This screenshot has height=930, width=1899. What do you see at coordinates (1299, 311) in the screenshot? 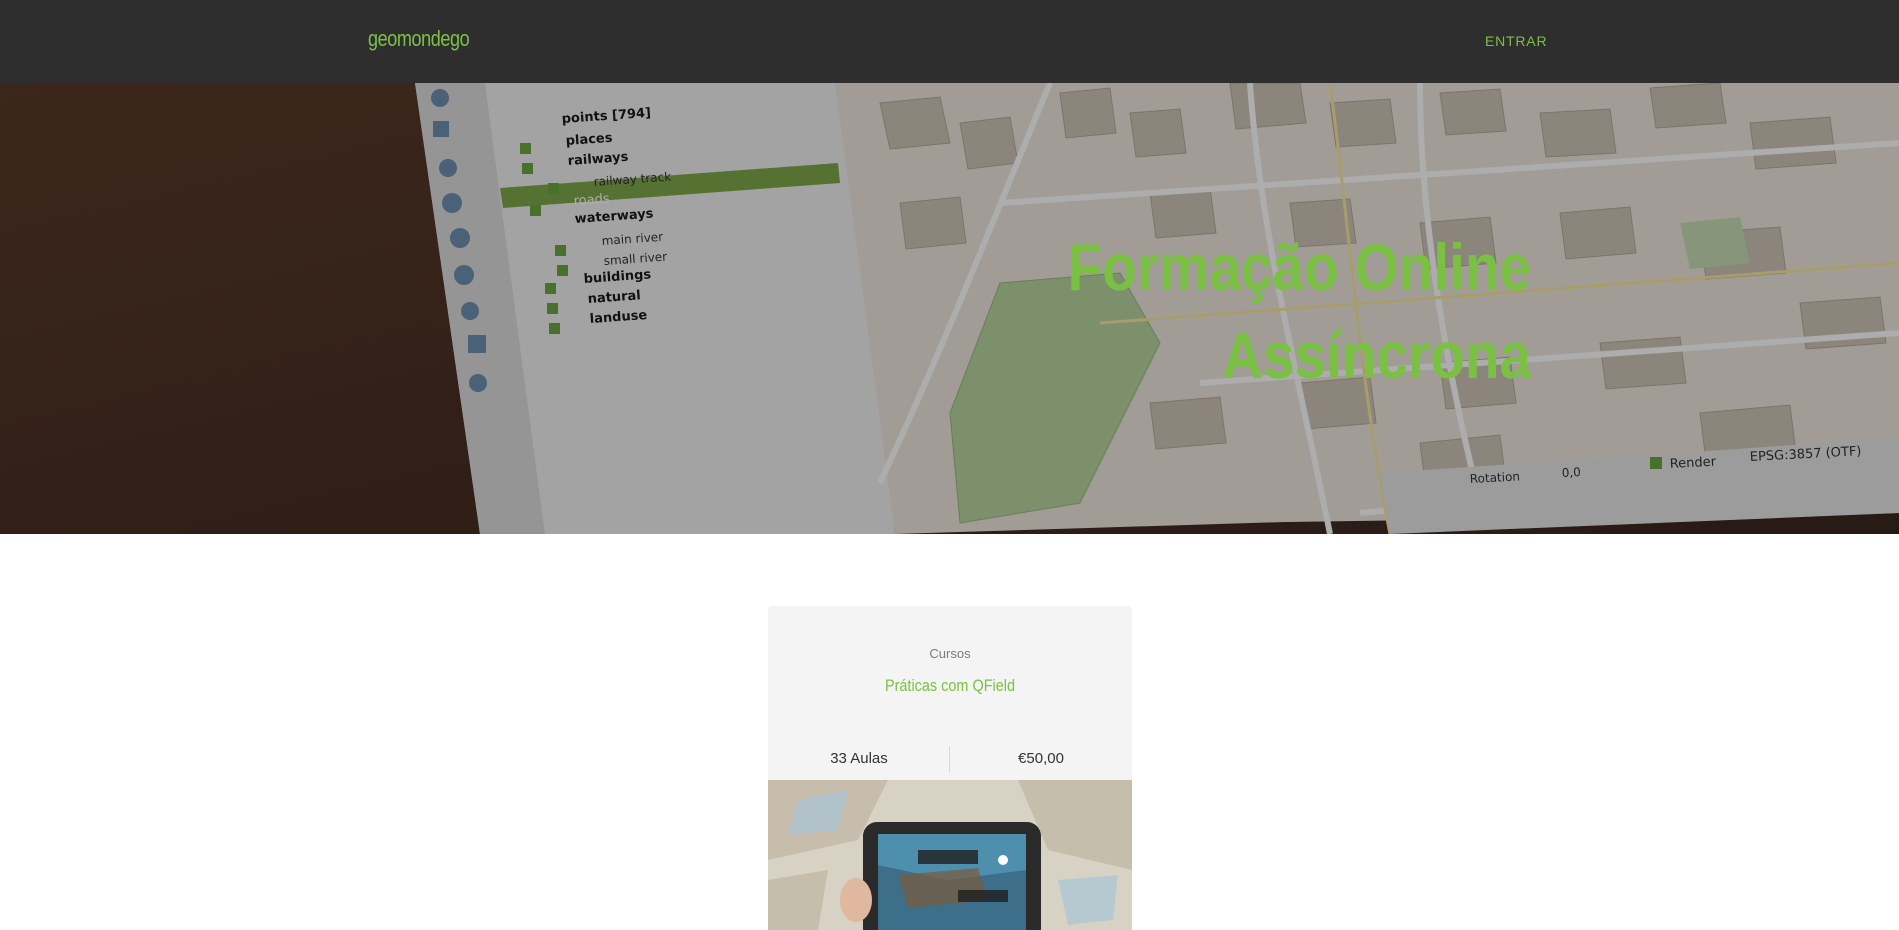
I see `hero-title: Formação Online Assíncrona` at bounding box center [1299, 311].